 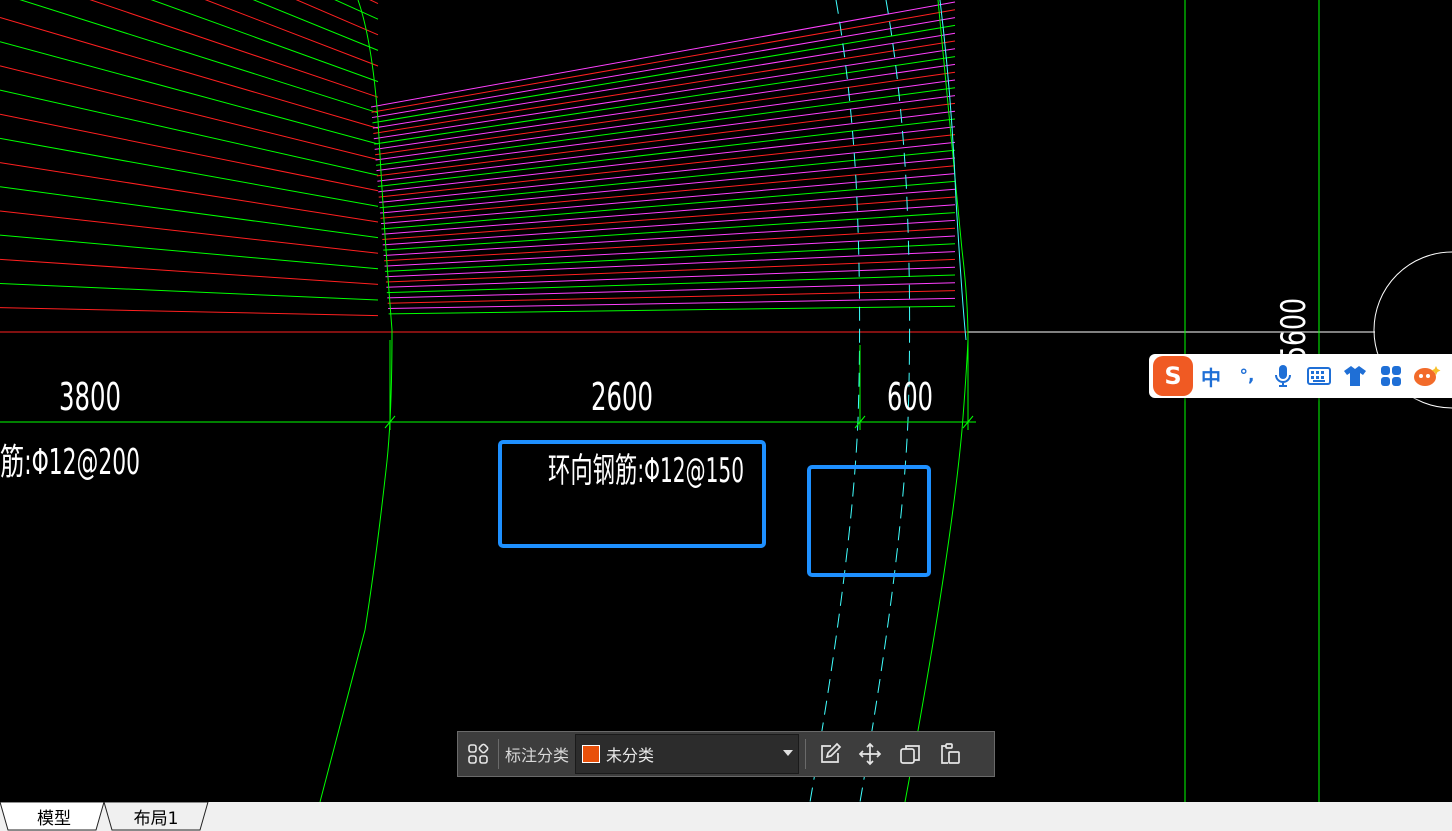 I want to click on category-value: 未分类, so click(x=630, y=755).